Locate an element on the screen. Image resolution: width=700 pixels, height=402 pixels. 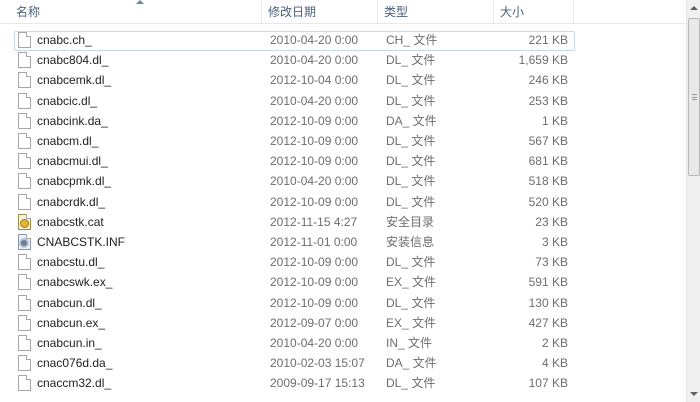
file-type: EX_ 文件 is located at coordinates (411, 282).